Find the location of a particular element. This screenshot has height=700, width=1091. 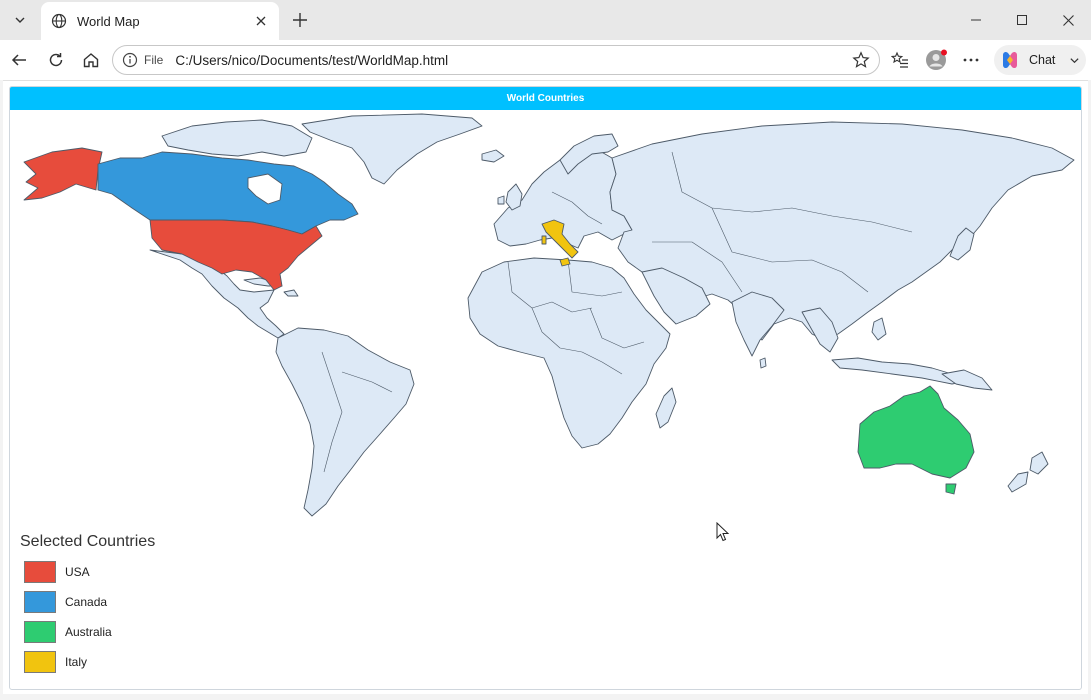

home-button is located at coordinates (91, 60).